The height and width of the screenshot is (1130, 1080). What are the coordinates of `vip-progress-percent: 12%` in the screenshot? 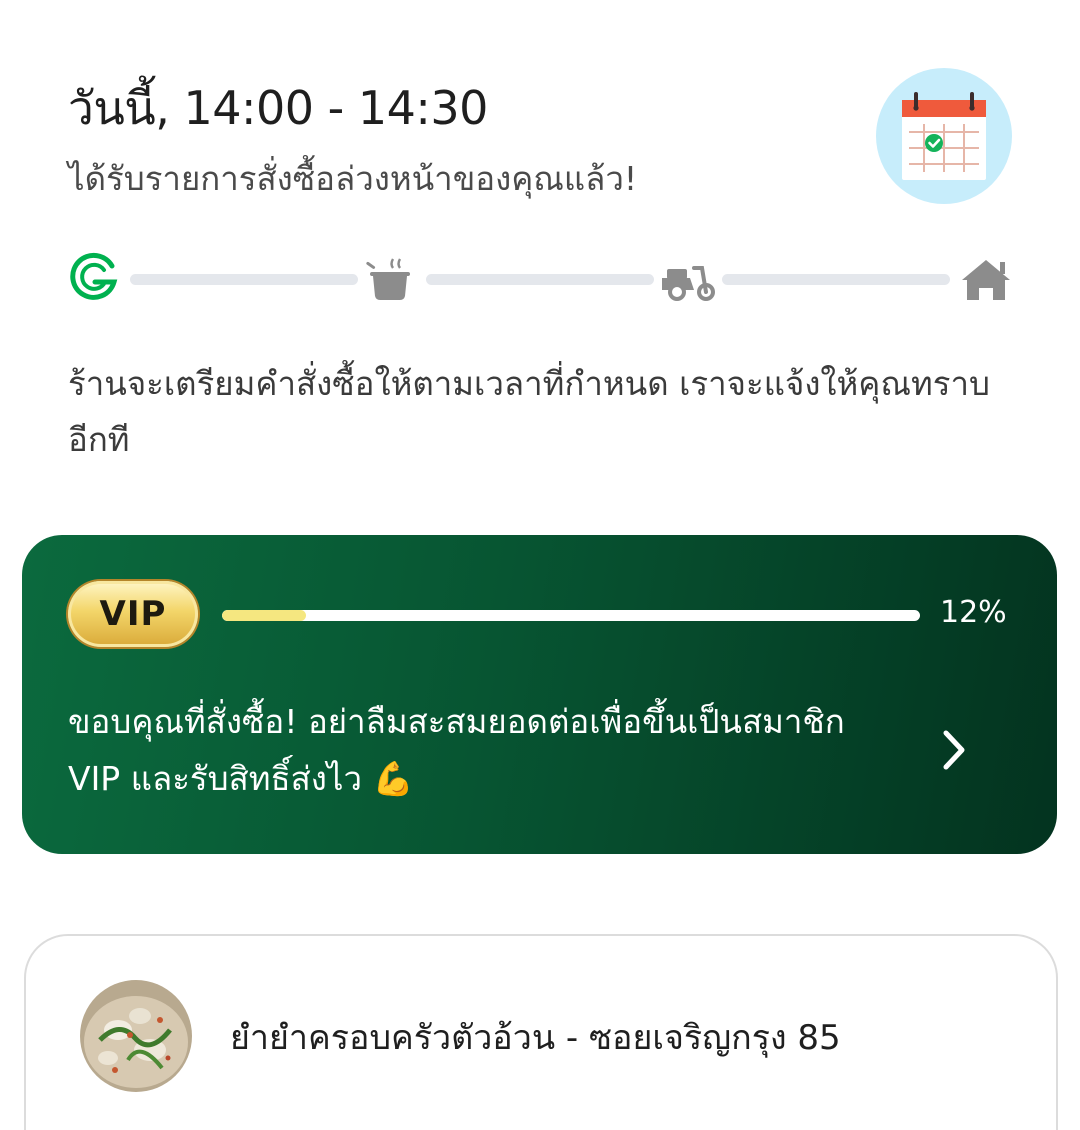 It's located at (973, 612).